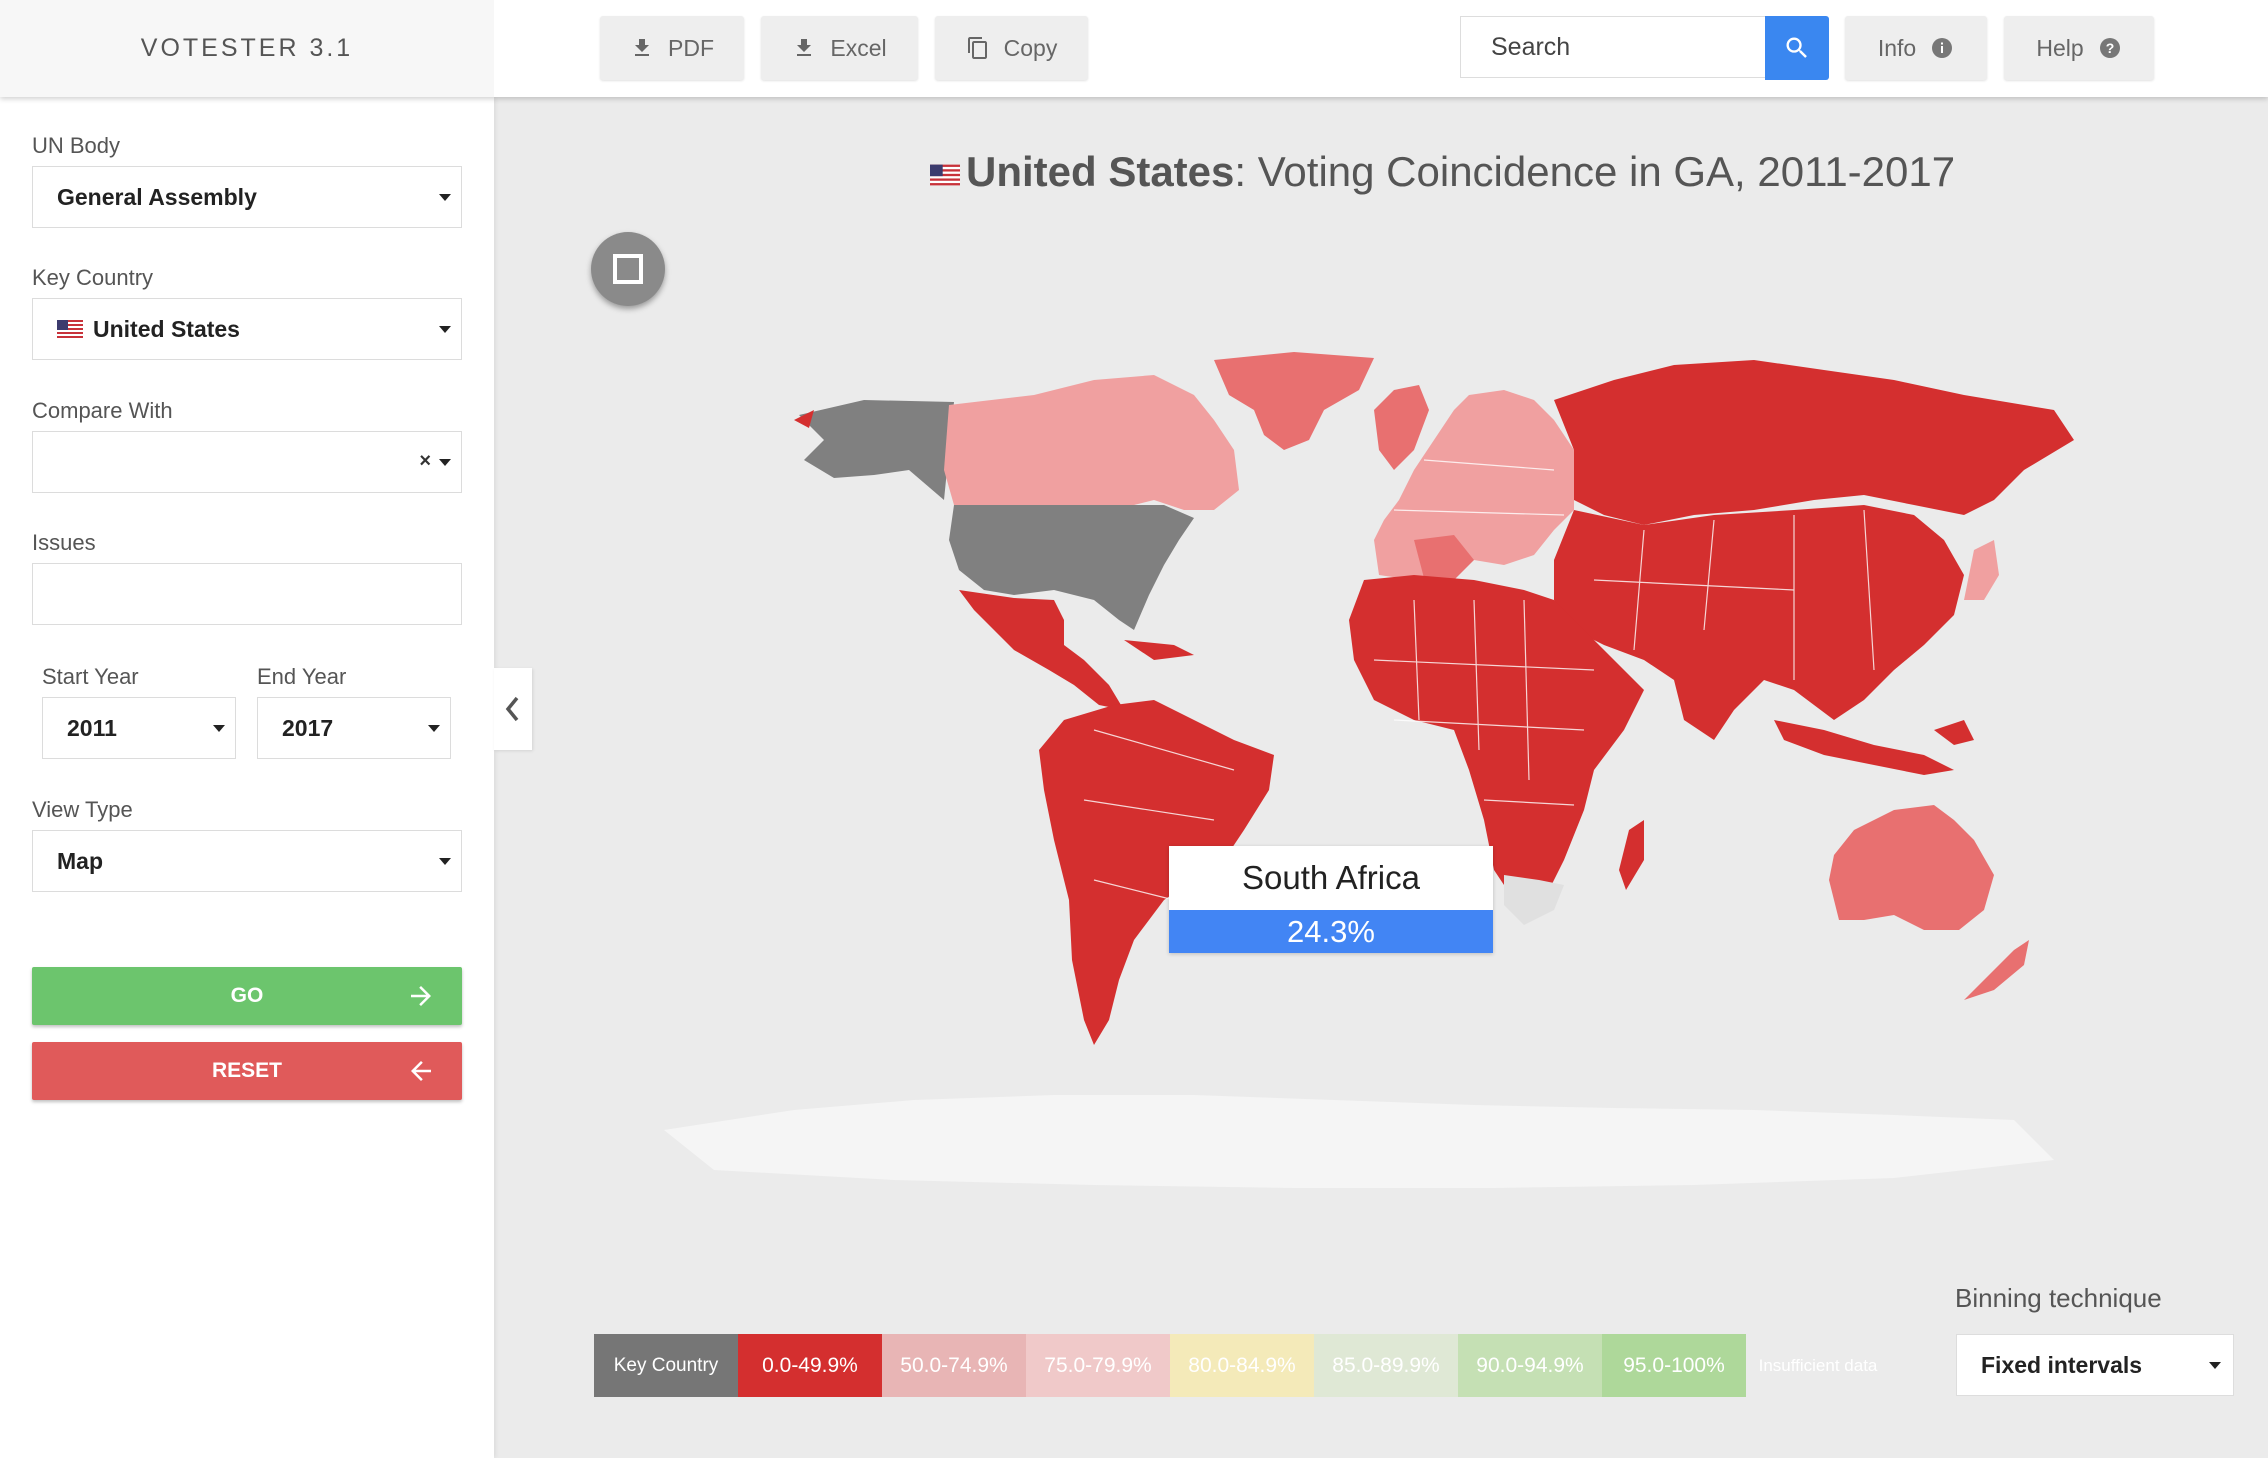 The width and height of the screenshot is (2268, 1458). I want to click on start-year-value: 2011, so click(92, 727).